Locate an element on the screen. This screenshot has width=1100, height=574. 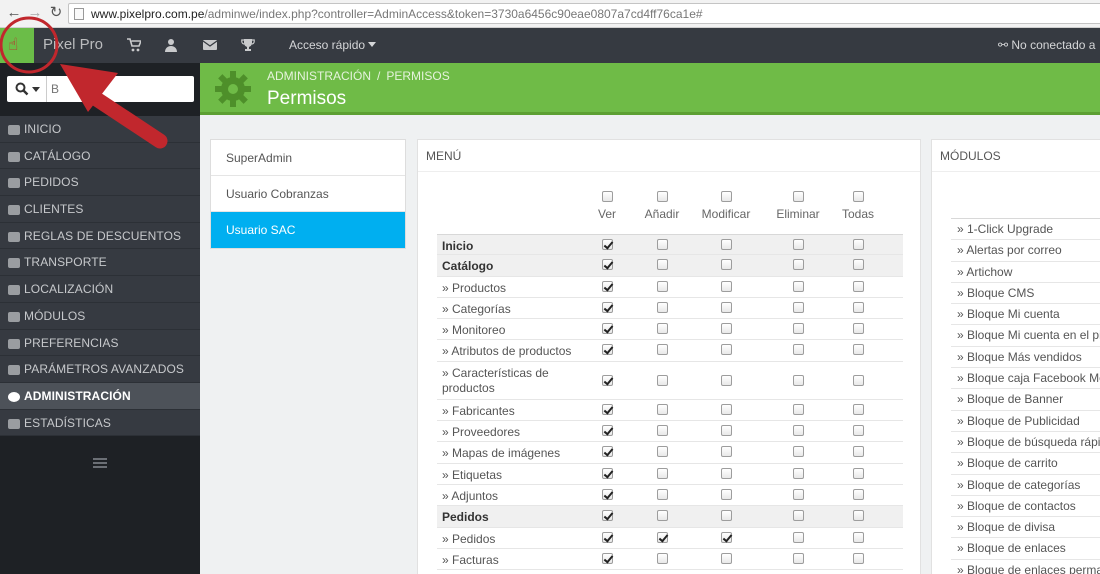
cart-icon is located at coordinates (135, 45).